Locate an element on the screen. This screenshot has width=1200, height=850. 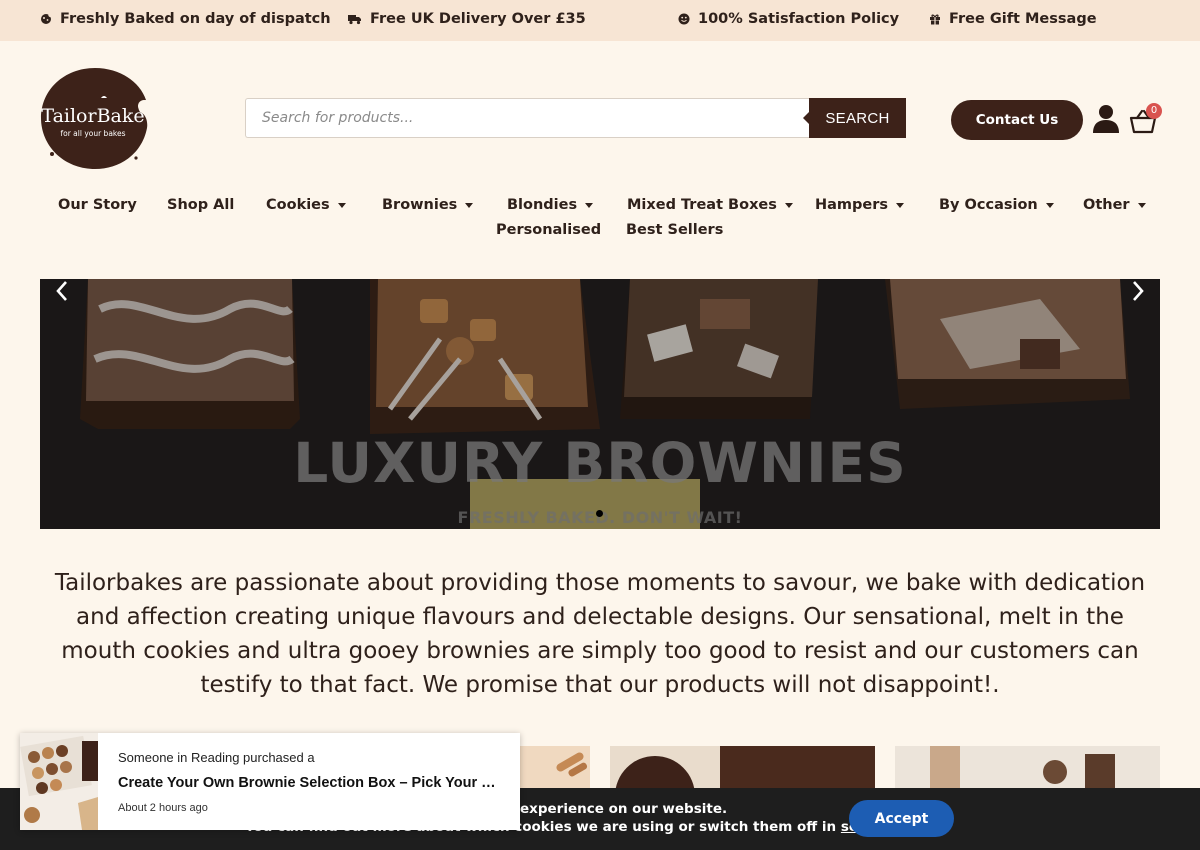
nav-shop-all: Shop All is located at coordinates (200, 205).